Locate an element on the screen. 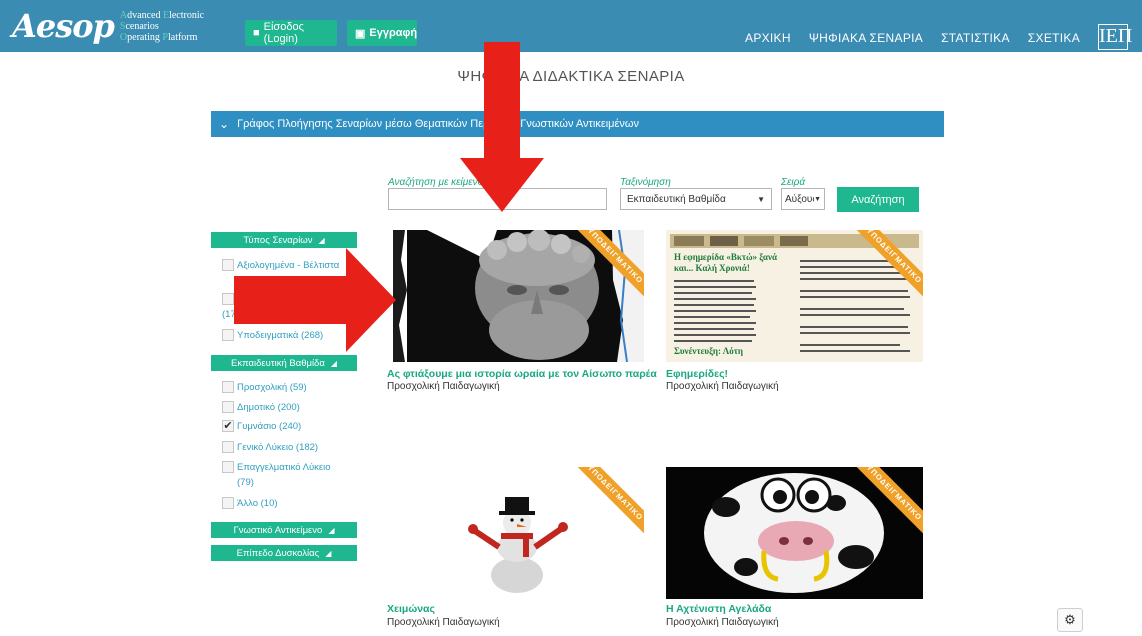  scenario-card-image-cow: ΥΠΟΔΕΙΓΜΑΤΙΚΟ is located at coordinates (794, 533).